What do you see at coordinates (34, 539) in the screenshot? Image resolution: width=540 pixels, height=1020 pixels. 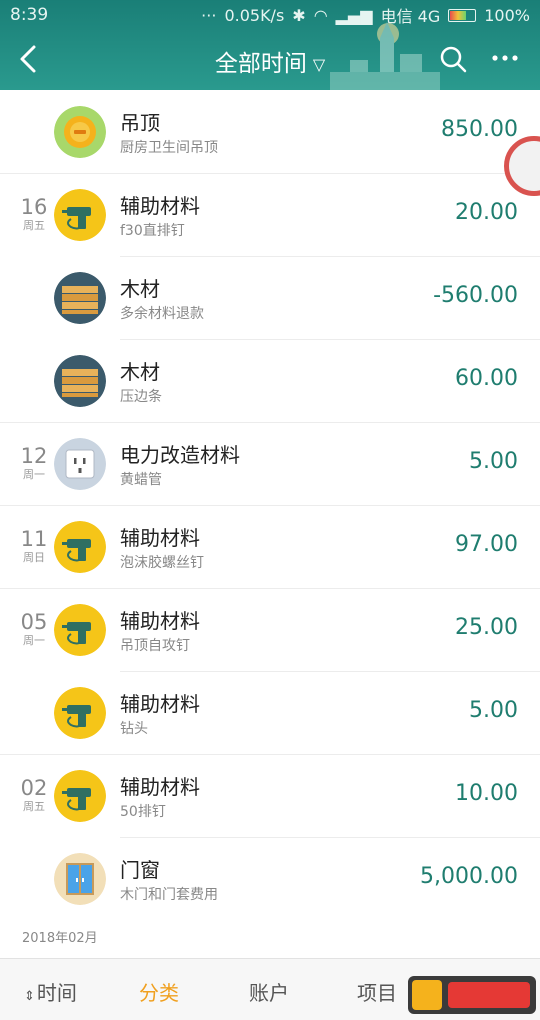 I see `day-number: 11` at bounding box center [34, 539].